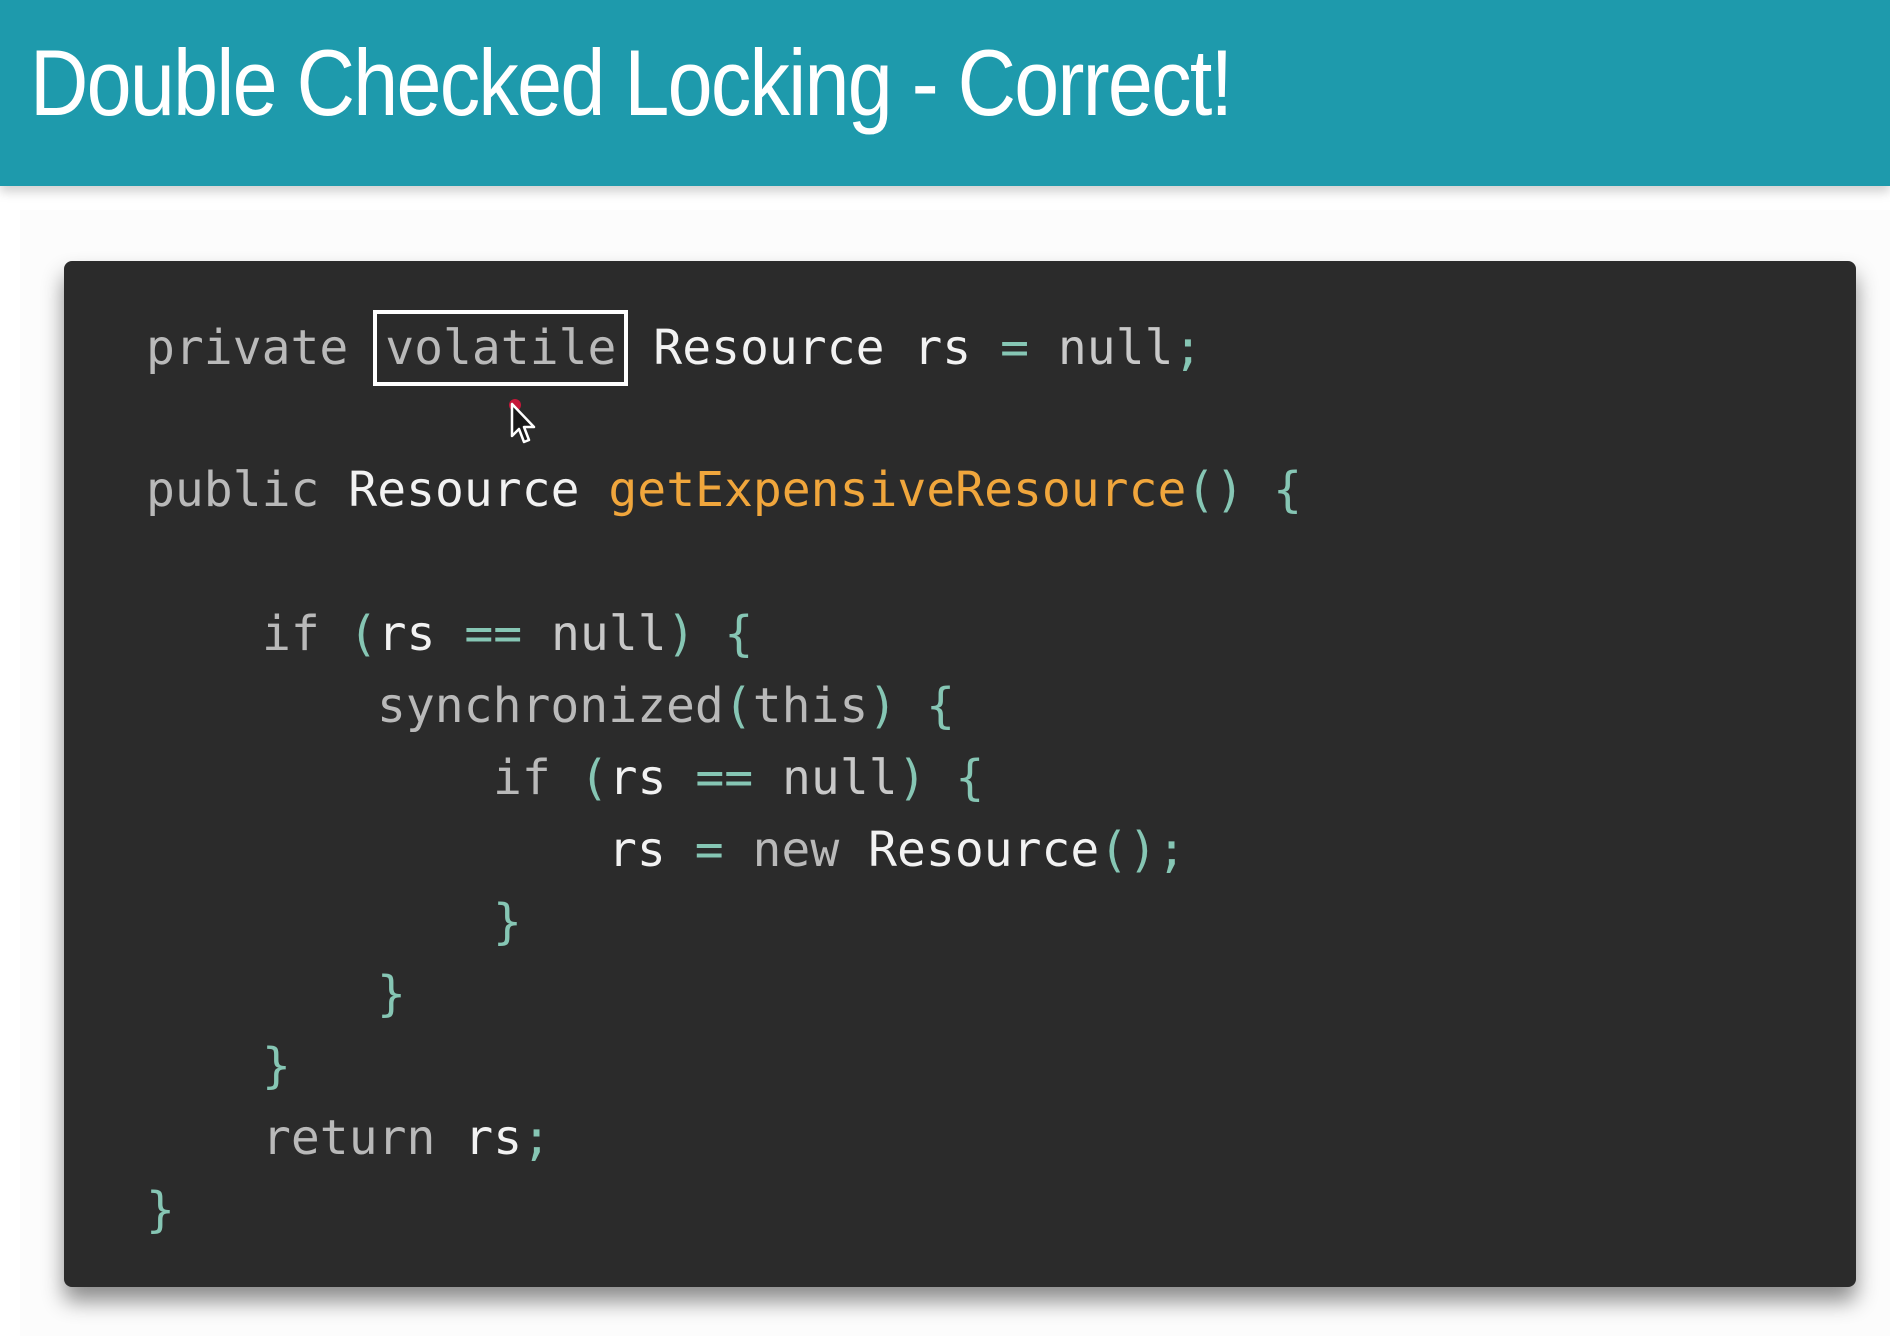 The width and height of the screenshot is (1890, 1336). I want to click on keyword-public: public, so click(233, 490).